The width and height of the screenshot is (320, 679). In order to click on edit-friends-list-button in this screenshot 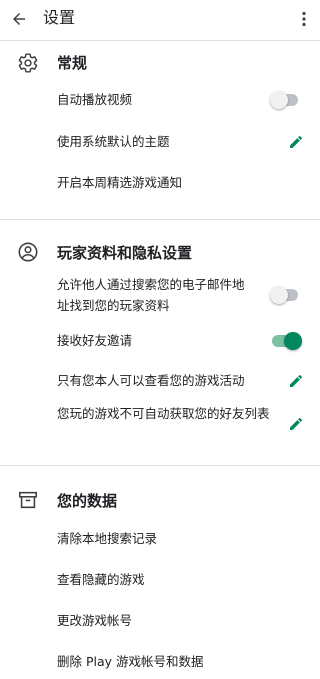, I will do `click(296, 424)`.